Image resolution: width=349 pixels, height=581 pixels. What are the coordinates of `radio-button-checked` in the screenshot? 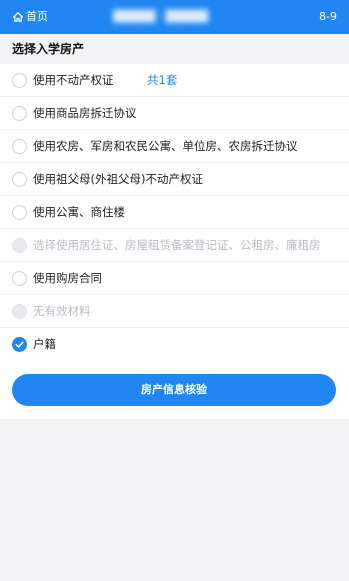 It's located at (19, 344).